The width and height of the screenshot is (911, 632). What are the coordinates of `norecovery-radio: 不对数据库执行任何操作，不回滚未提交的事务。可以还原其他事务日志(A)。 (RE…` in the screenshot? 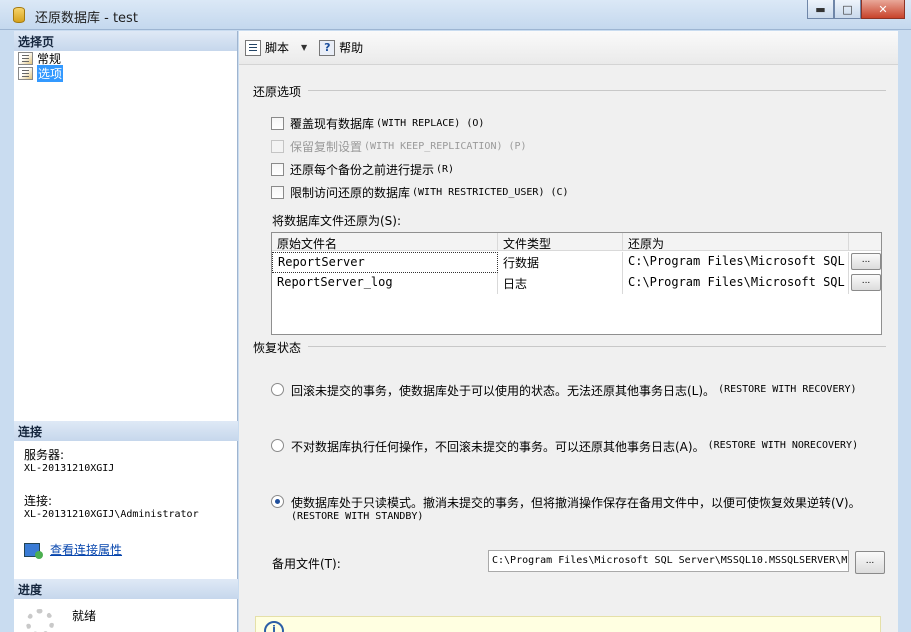 It's located at (564, 446).